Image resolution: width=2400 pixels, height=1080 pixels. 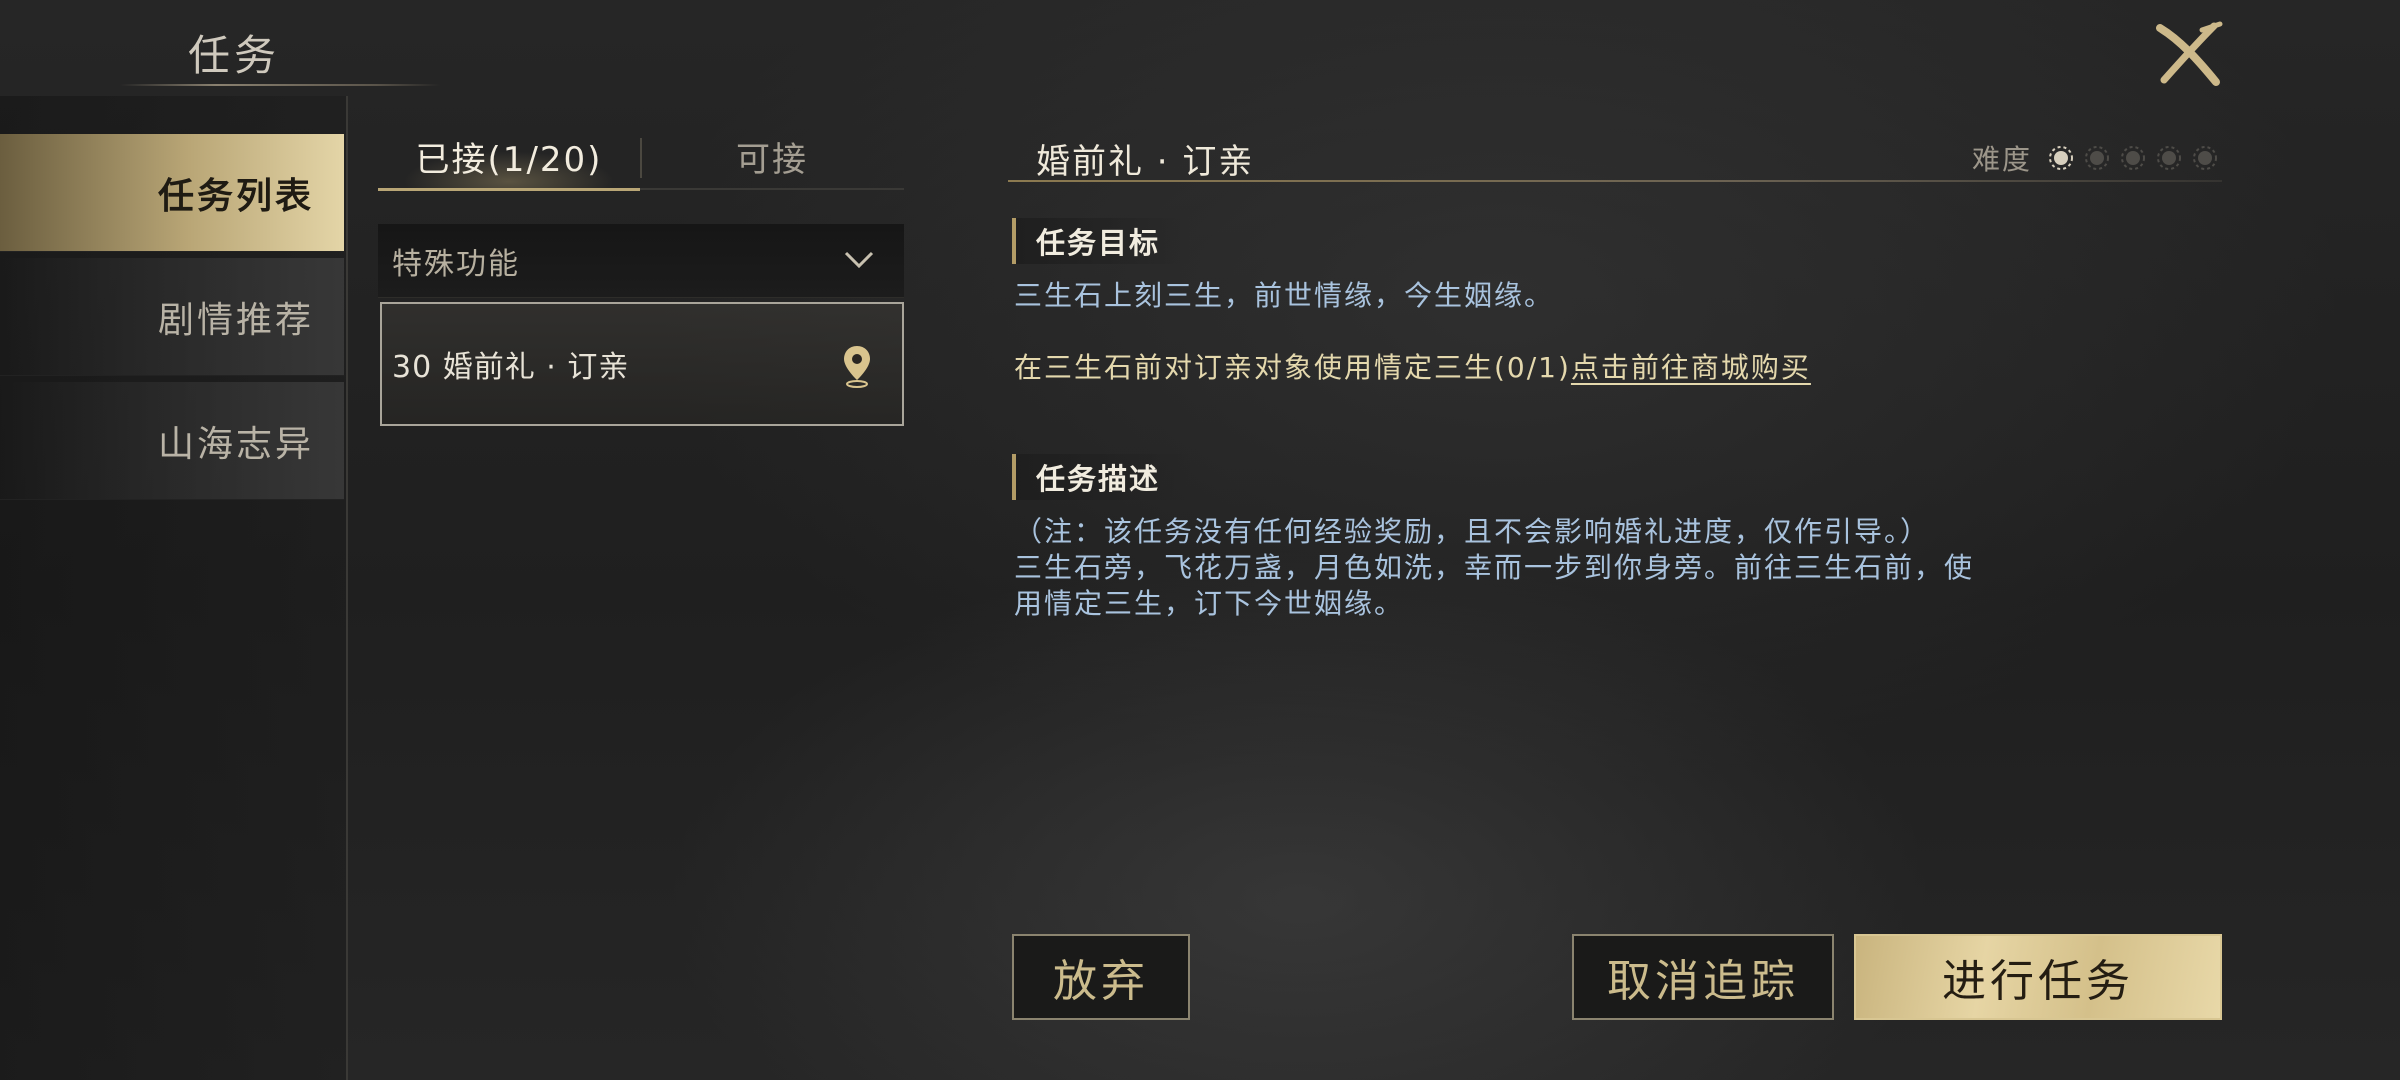 I want to click on quest-tabs: 已接(1/20) 可接, so click(x=641, y=157).